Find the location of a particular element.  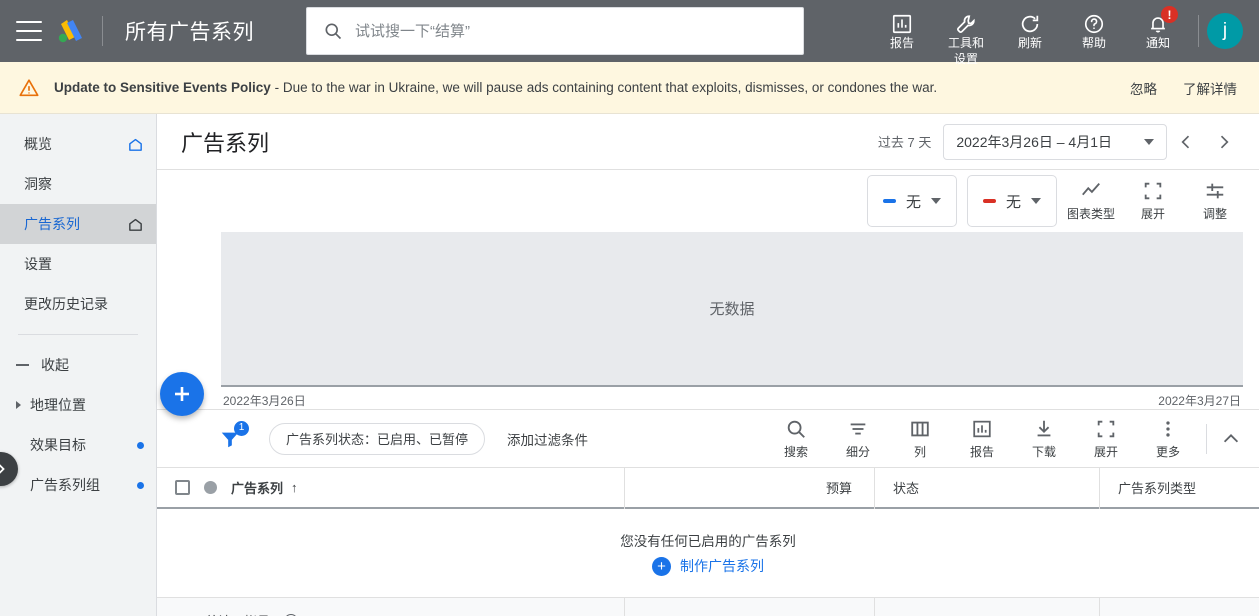

sidebar-collapse-button: 收起 is located at coordinates (78, 365).